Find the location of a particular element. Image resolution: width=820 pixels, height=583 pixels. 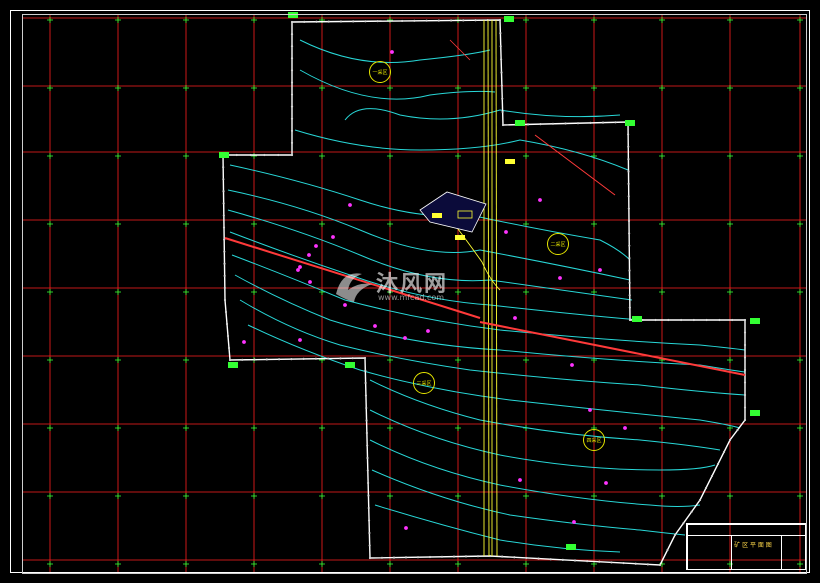

title-block-right-cell is located at coordinates (793, 552).